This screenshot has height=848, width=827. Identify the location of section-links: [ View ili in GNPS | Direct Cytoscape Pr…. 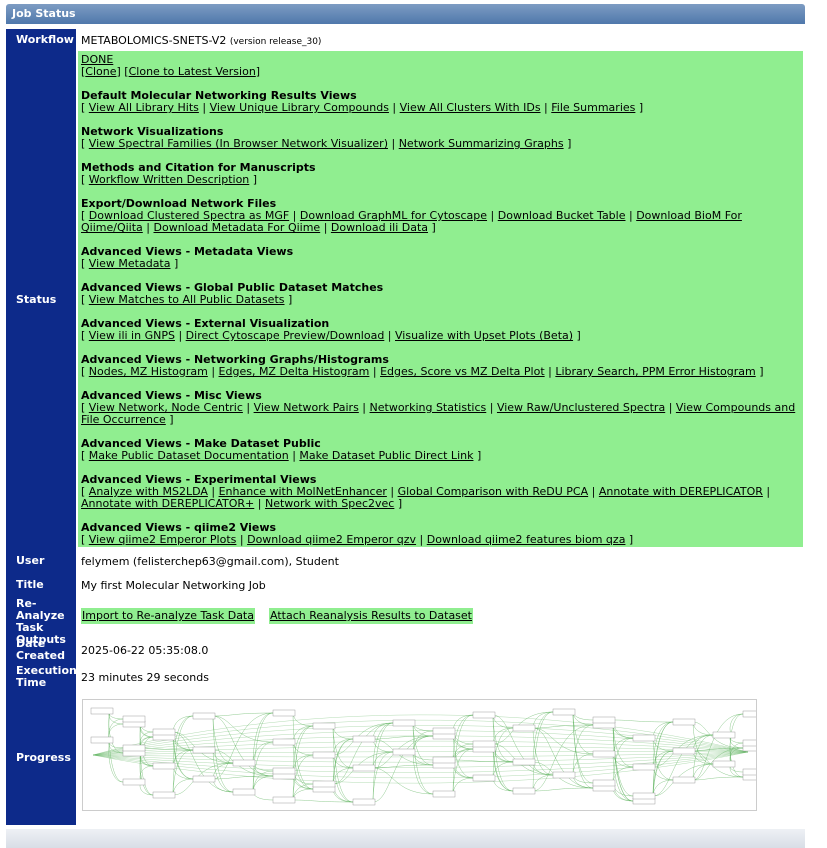
(331, 335).